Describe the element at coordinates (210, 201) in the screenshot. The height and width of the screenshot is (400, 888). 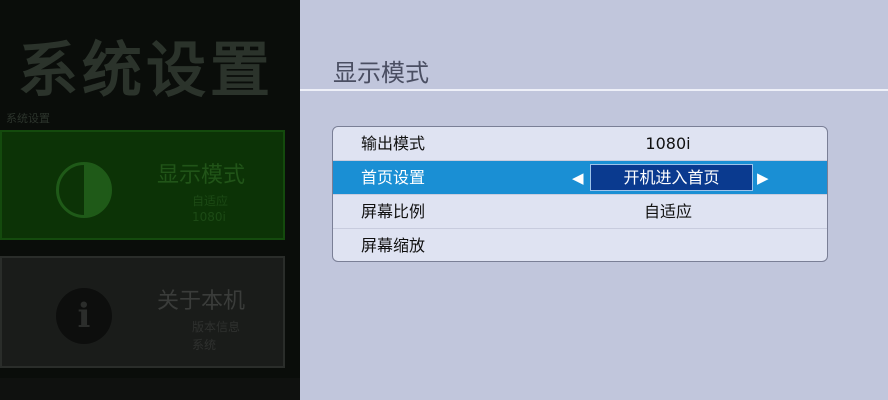
I see `display-mode-card-sub1: 自适应` at that location.